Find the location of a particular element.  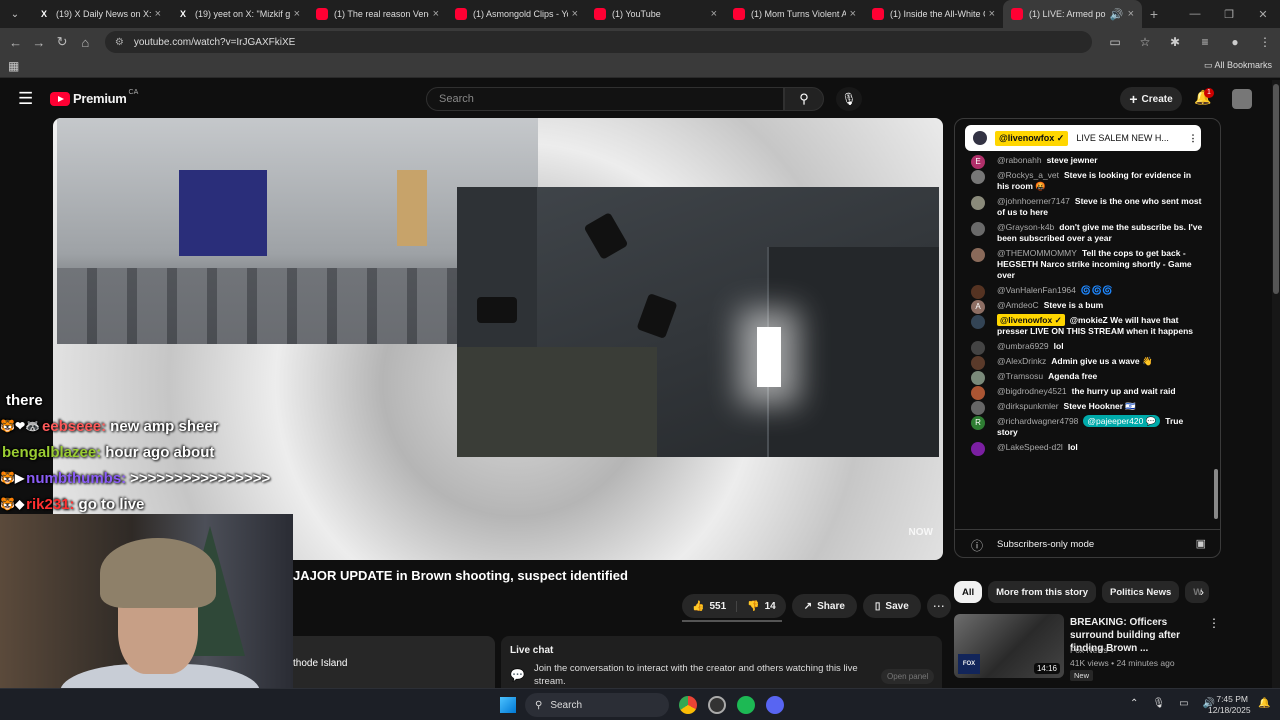

open-panel-button: Open panel is located at coordinates (908, 676).